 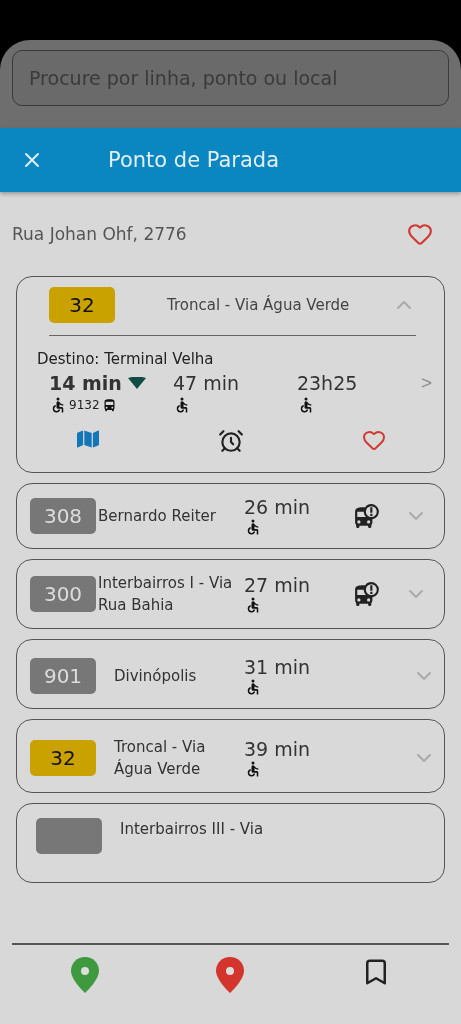 I want to click on arrival-time: 14 min, so click(x=85, y=383).